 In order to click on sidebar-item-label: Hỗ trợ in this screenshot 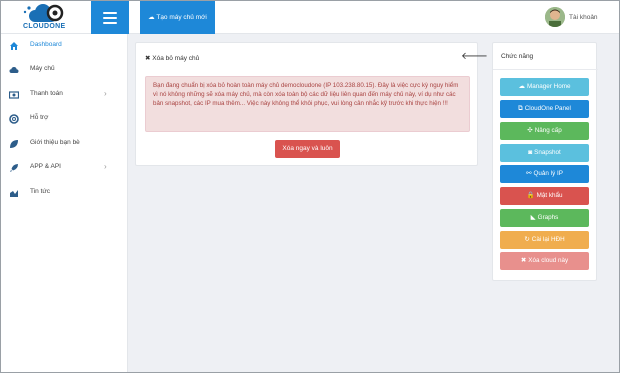, I will do `click(39, 117)`.